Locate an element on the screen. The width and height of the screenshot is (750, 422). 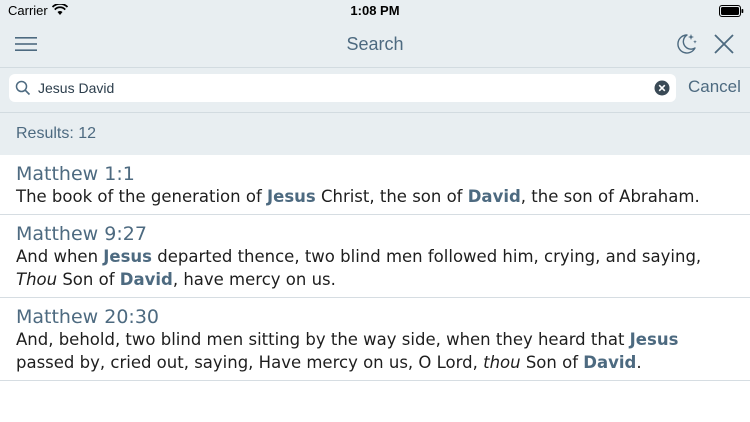
status-time: 1:08 PM is located at coordinates (375, 10).